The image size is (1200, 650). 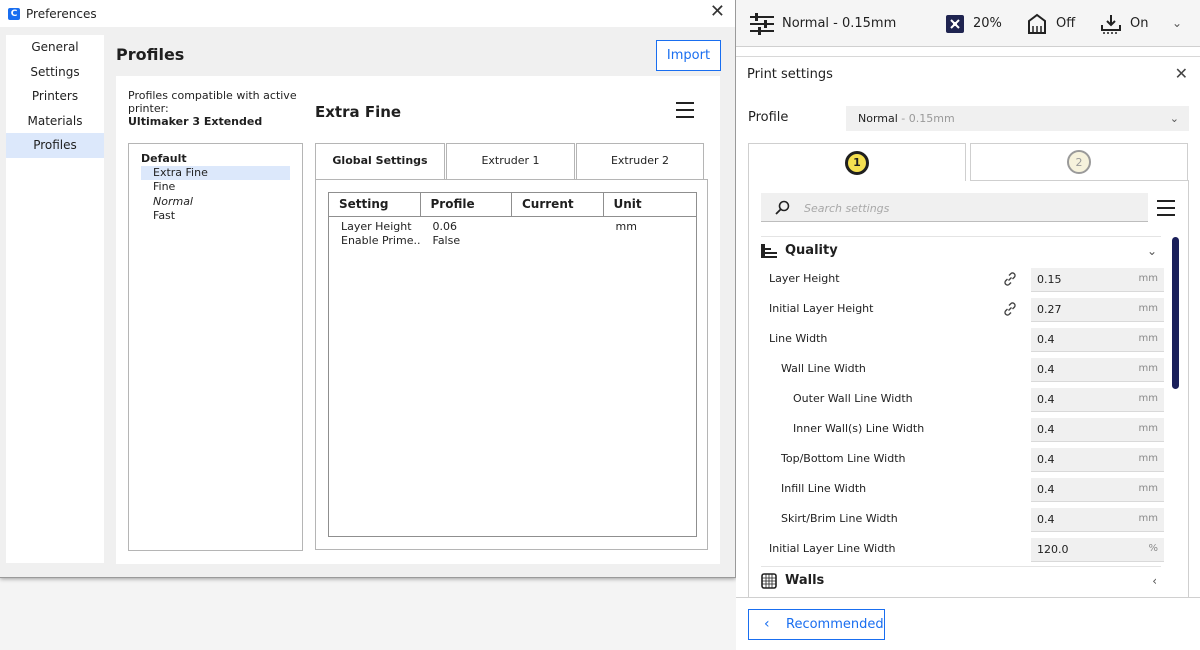 What do you see at coordinates (847, 208) in the screenshot?
I see `search-placeholder: Search settings` at bounding box center [847, 208].